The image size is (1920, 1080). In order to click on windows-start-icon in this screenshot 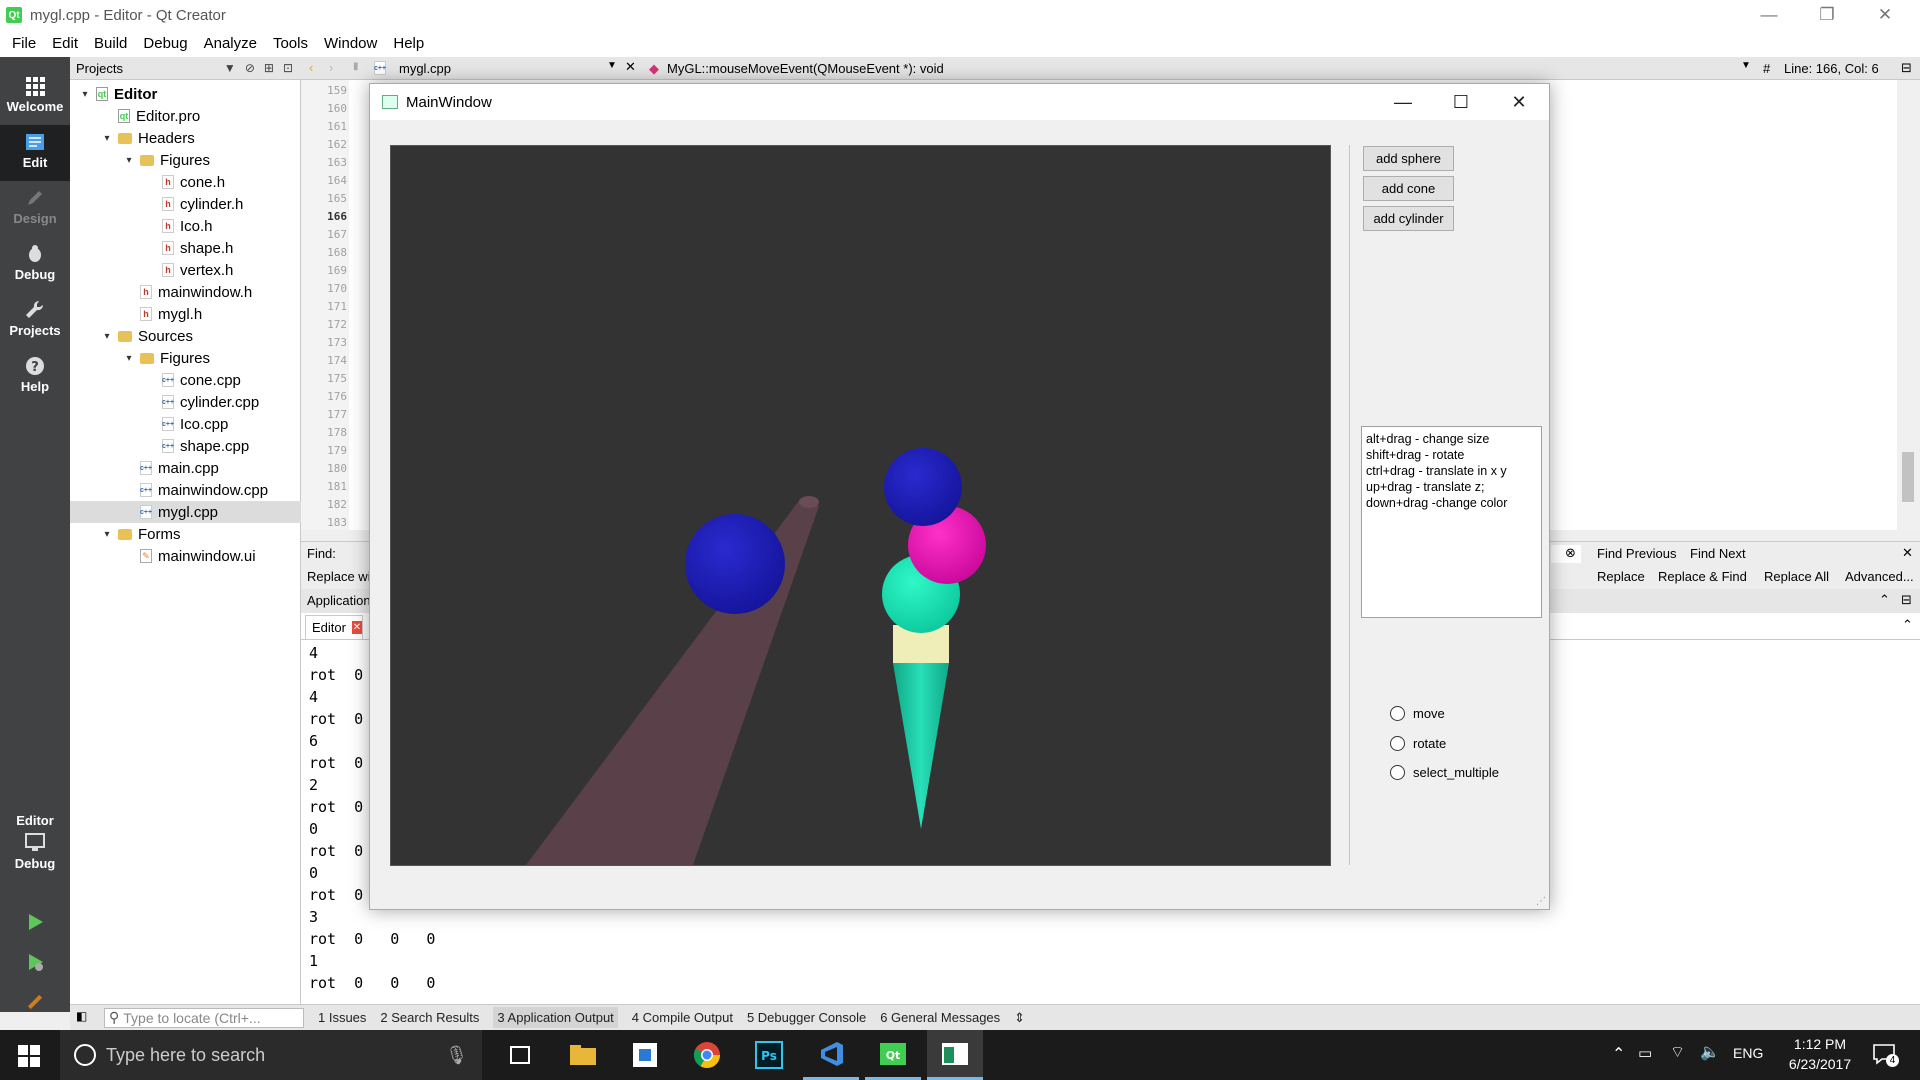, I will do `click(29, 1058)`.